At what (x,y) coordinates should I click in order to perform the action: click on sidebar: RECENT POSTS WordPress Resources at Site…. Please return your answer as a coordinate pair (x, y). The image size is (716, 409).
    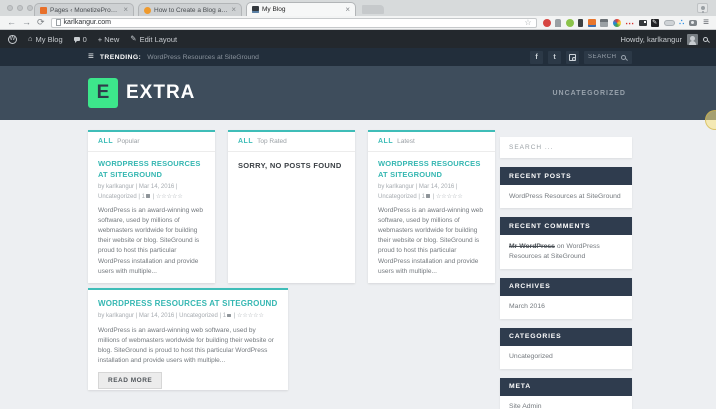
    Looking at the image, I should click on (566, 272).